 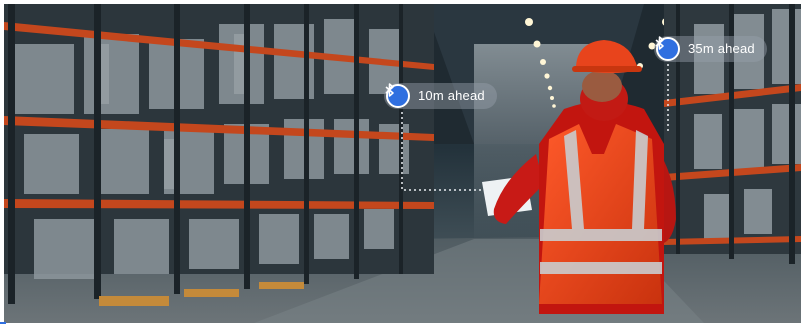 What do you see at coordinates (3, 323) in the screenshot?
I see `edge-marker` at bounding box center [3, 323].